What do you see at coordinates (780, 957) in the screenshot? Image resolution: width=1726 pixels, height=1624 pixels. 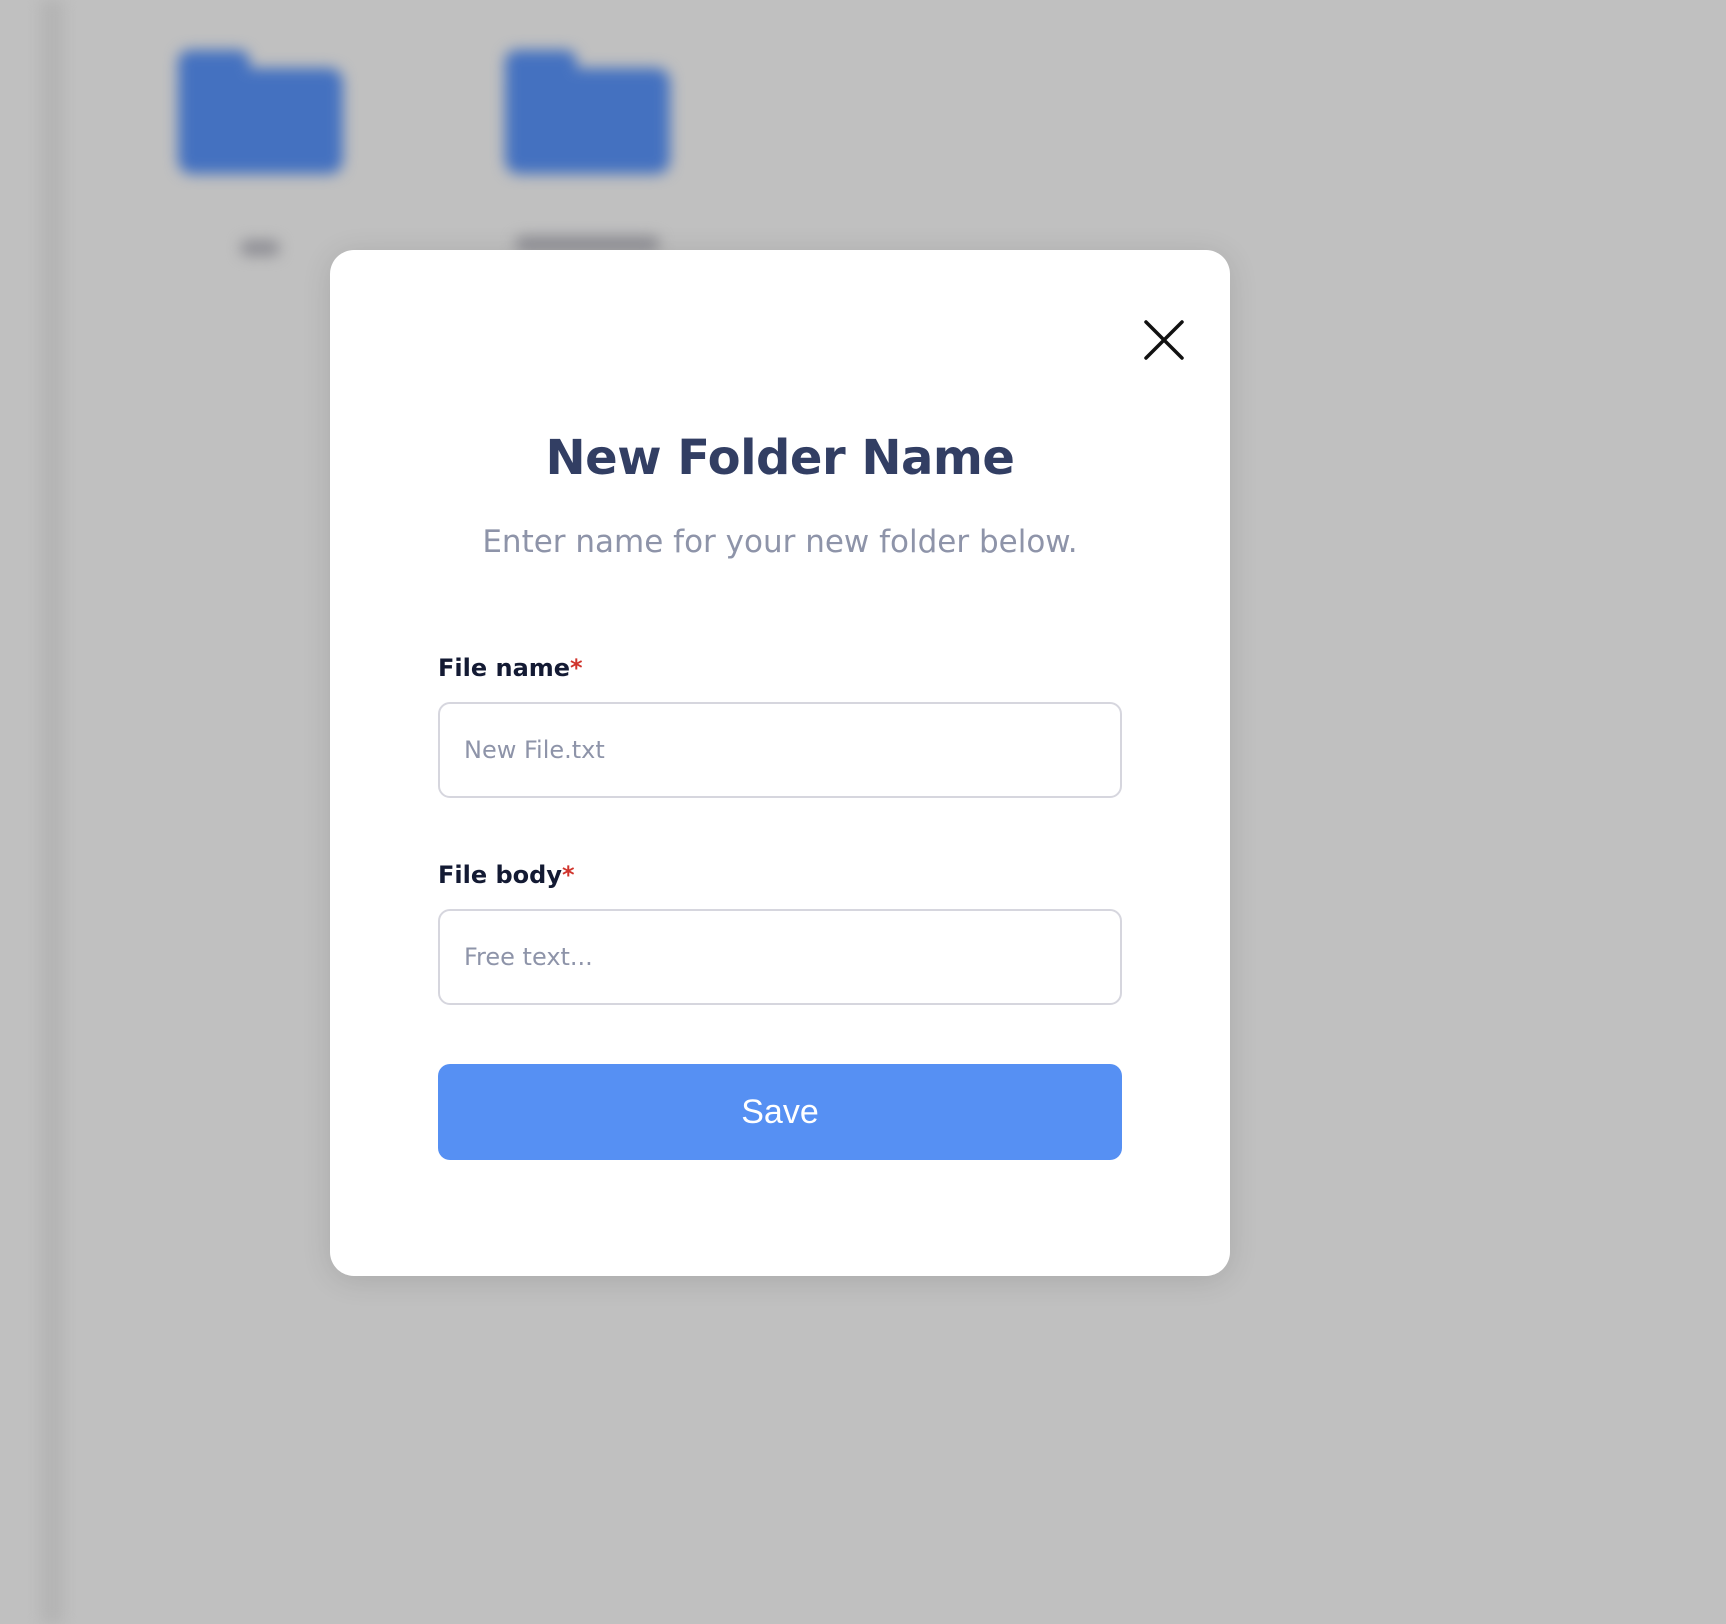 I see `file-body-input` at bounding box center [780, 957].